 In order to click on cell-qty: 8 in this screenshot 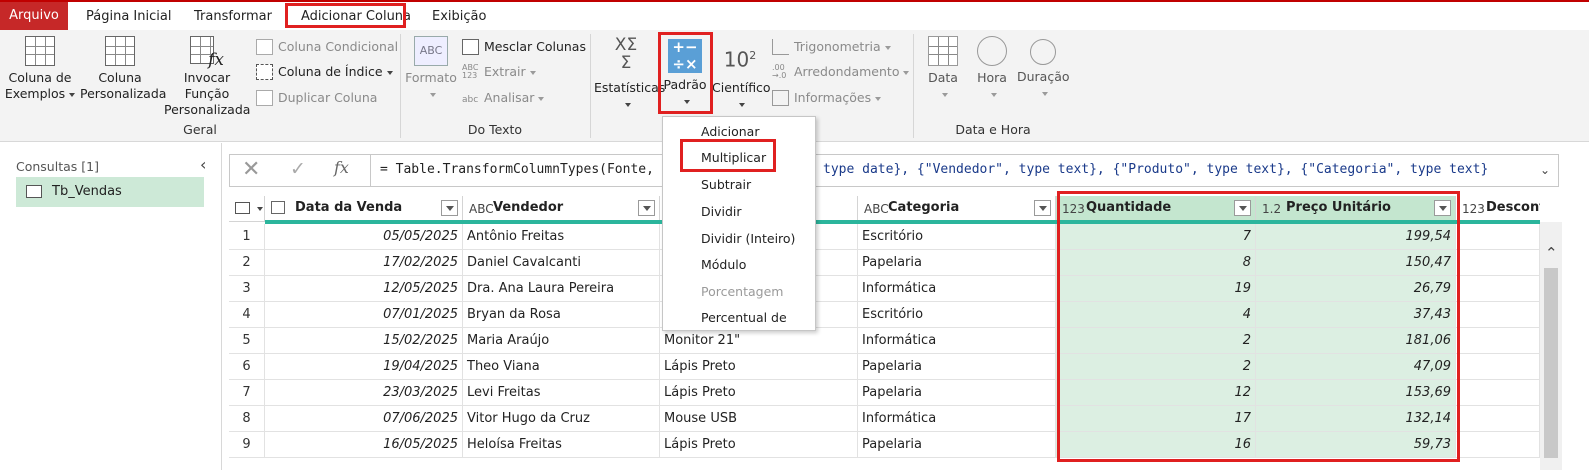, I will do `click(1156, 263)`.